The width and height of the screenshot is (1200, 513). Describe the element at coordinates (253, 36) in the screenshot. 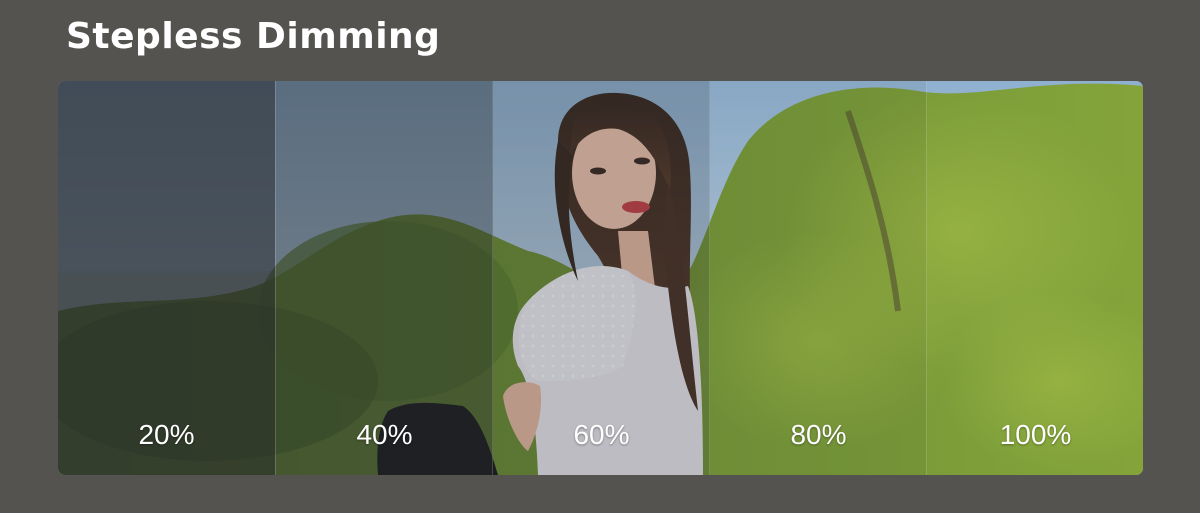

I see `page-title: Stepless Dimming` at that location.